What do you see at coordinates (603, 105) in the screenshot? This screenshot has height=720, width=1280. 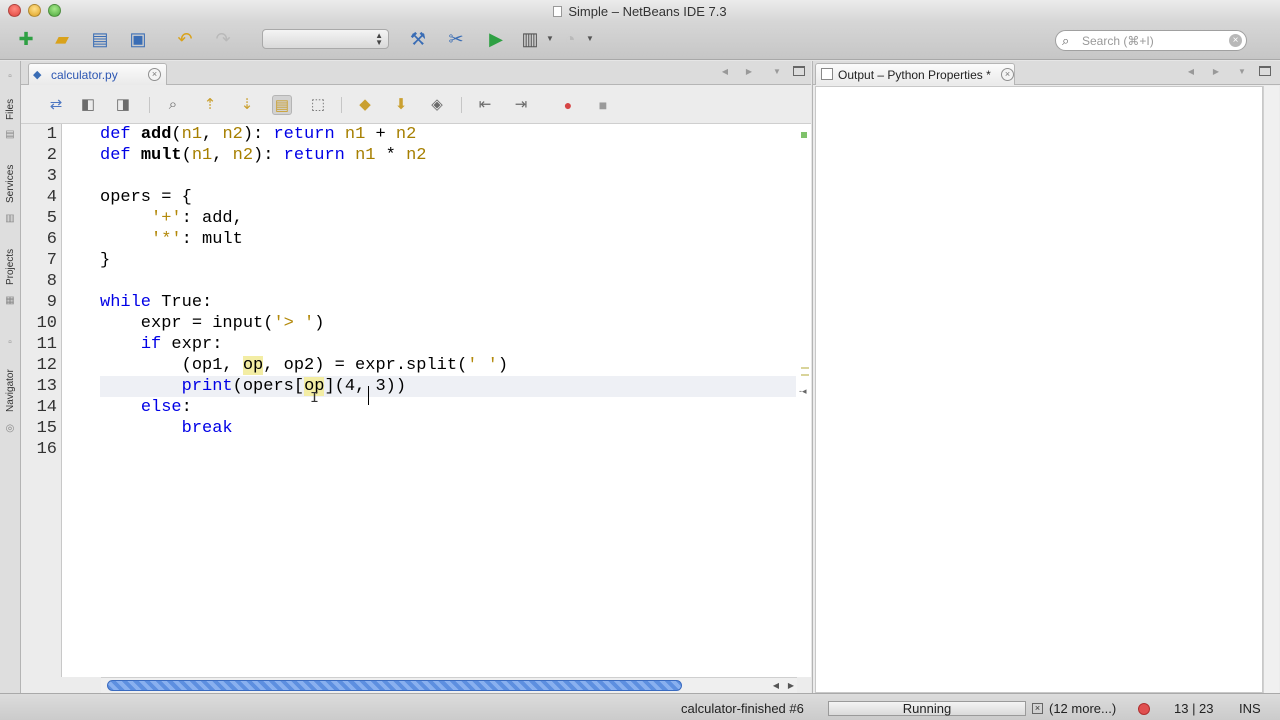 I see `stop-macro-recording-icon: ■` at bounding box center [603, 105].